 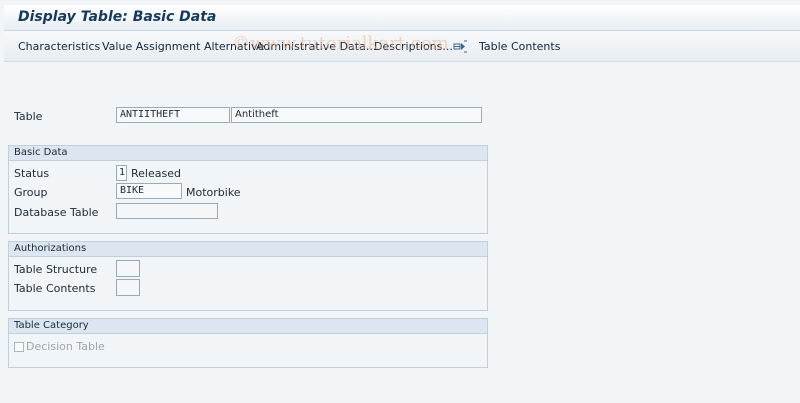 What do you see at coordinates (117, 17) in the screenshot?
I see `page-title: Display Table: Basic Data` at bounding box center [117, 17].